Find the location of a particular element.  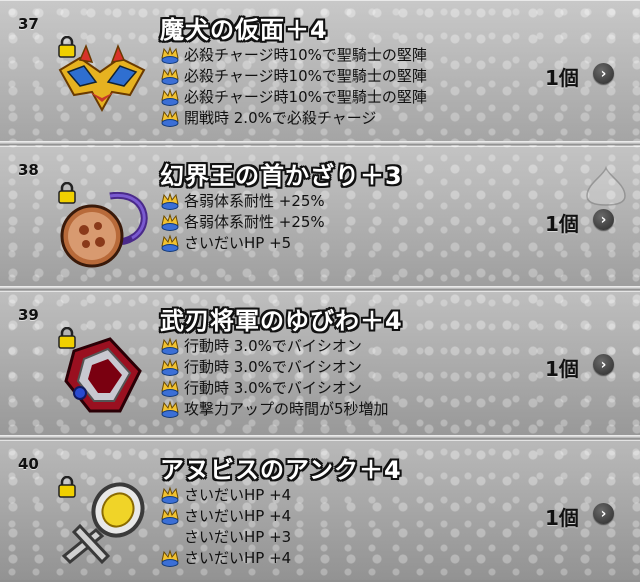

effect-list: 各弱体系耐性 +25% 各弱体系耐性 +25% さいだいHP +5 is located at coordinates (242, 221).